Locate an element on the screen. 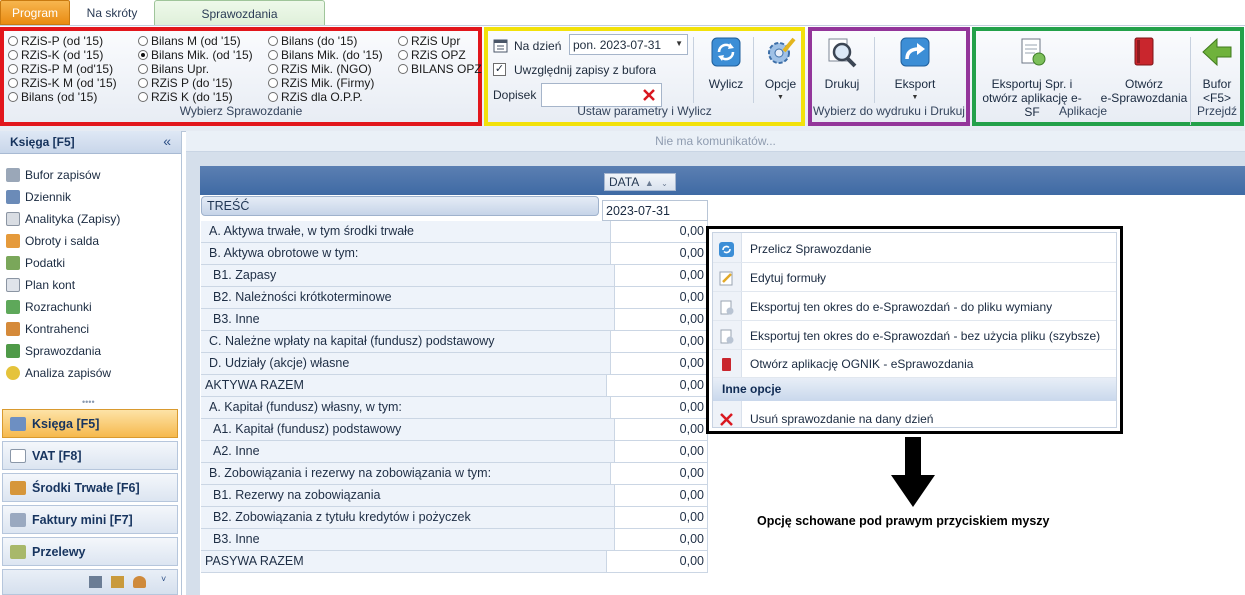 The image size is (1245, 595). table-row: PASYWA RAZEM 0,00 is located at coordinates (454, 562).